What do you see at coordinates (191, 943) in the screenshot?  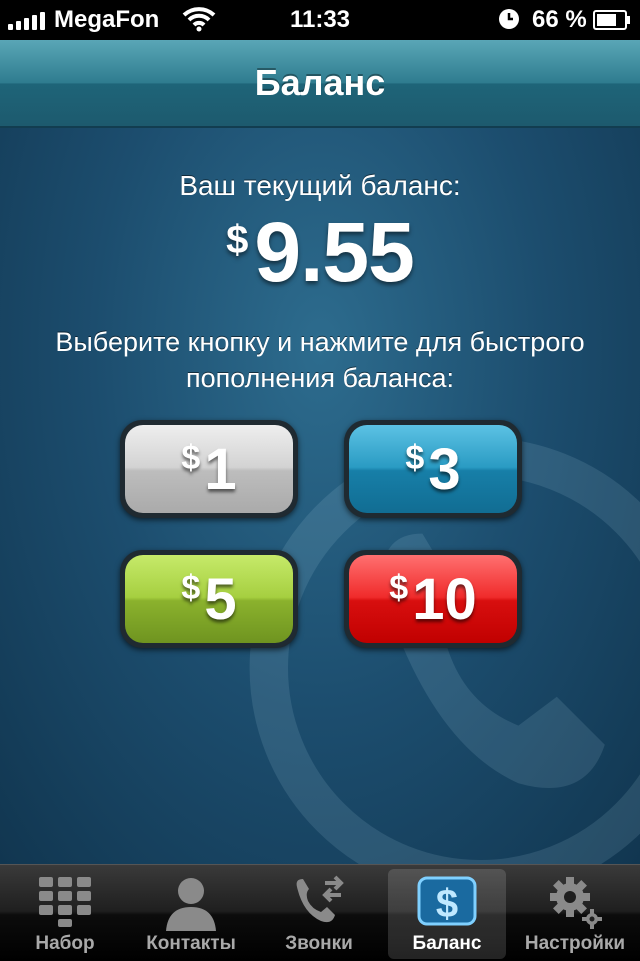 I see `tab-label: Контакты` at bounding box center [191, 943].